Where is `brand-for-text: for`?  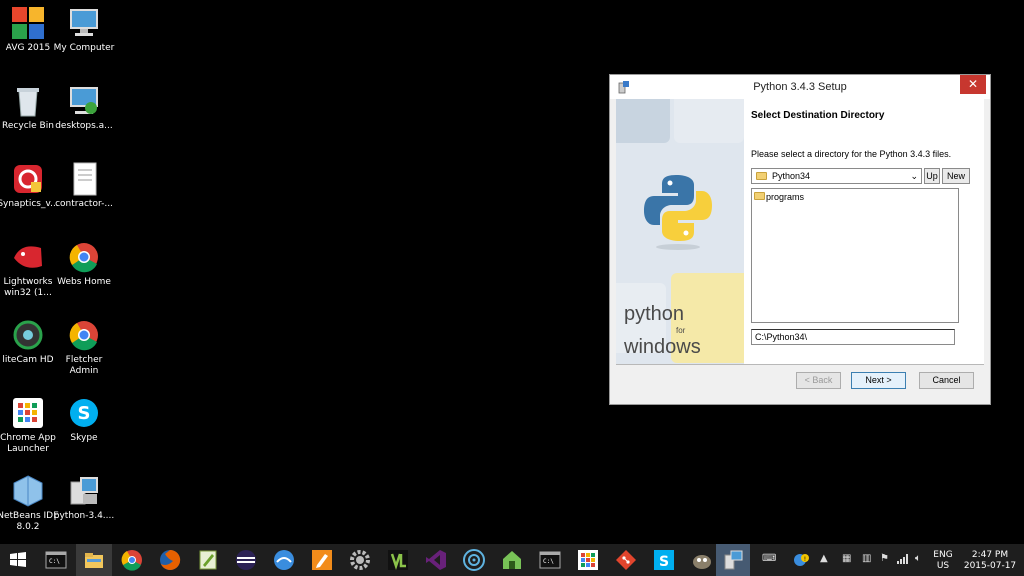
brand-for-text: for is located at coordinates (681, 330).